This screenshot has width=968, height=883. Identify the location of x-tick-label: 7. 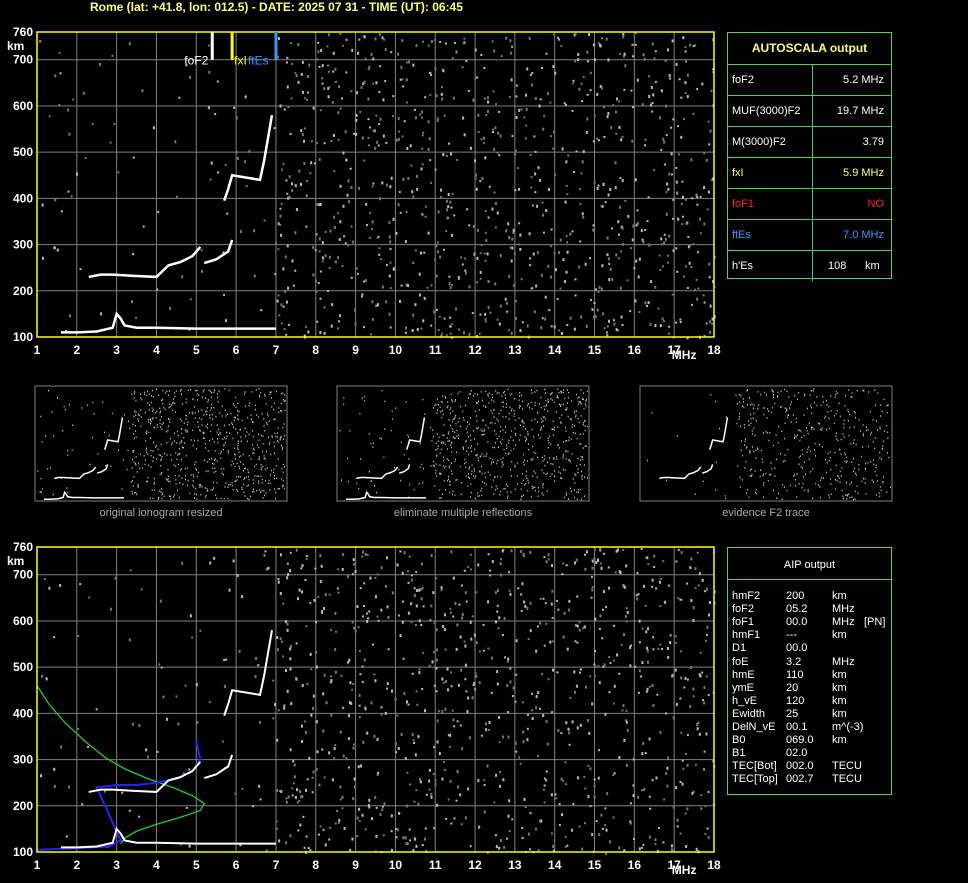
(276, 350).